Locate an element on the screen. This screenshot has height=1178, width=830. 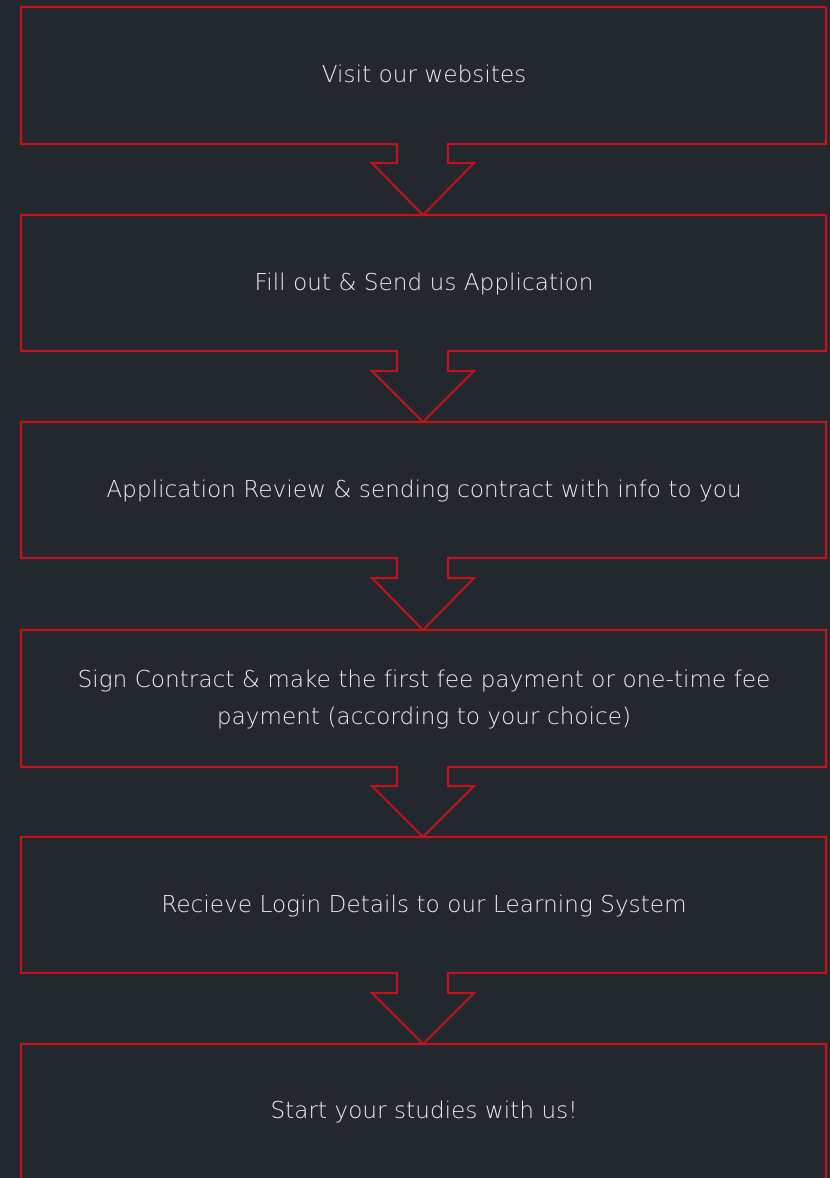
step-2-label: Fill out & Send us Application is located at coordinates (424, 282).